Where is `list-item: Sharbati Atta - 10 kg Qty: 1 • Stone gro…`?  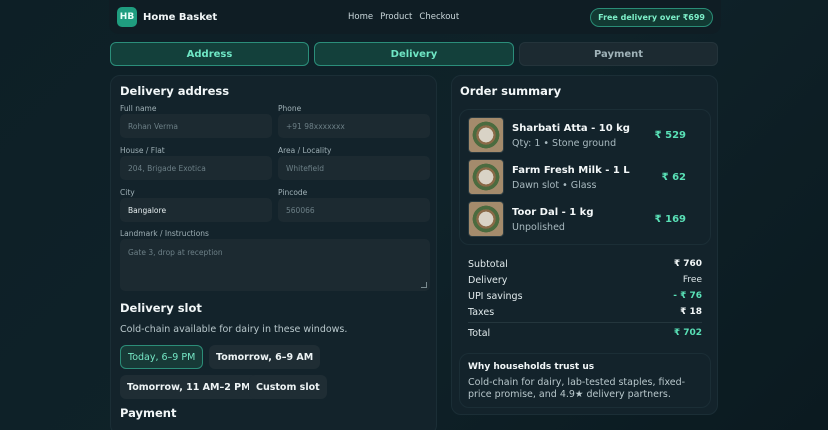
list-item: Sharbati Atta - 10 kg Qty: 1 • Stone gro… is located at coordinates (578, 133).